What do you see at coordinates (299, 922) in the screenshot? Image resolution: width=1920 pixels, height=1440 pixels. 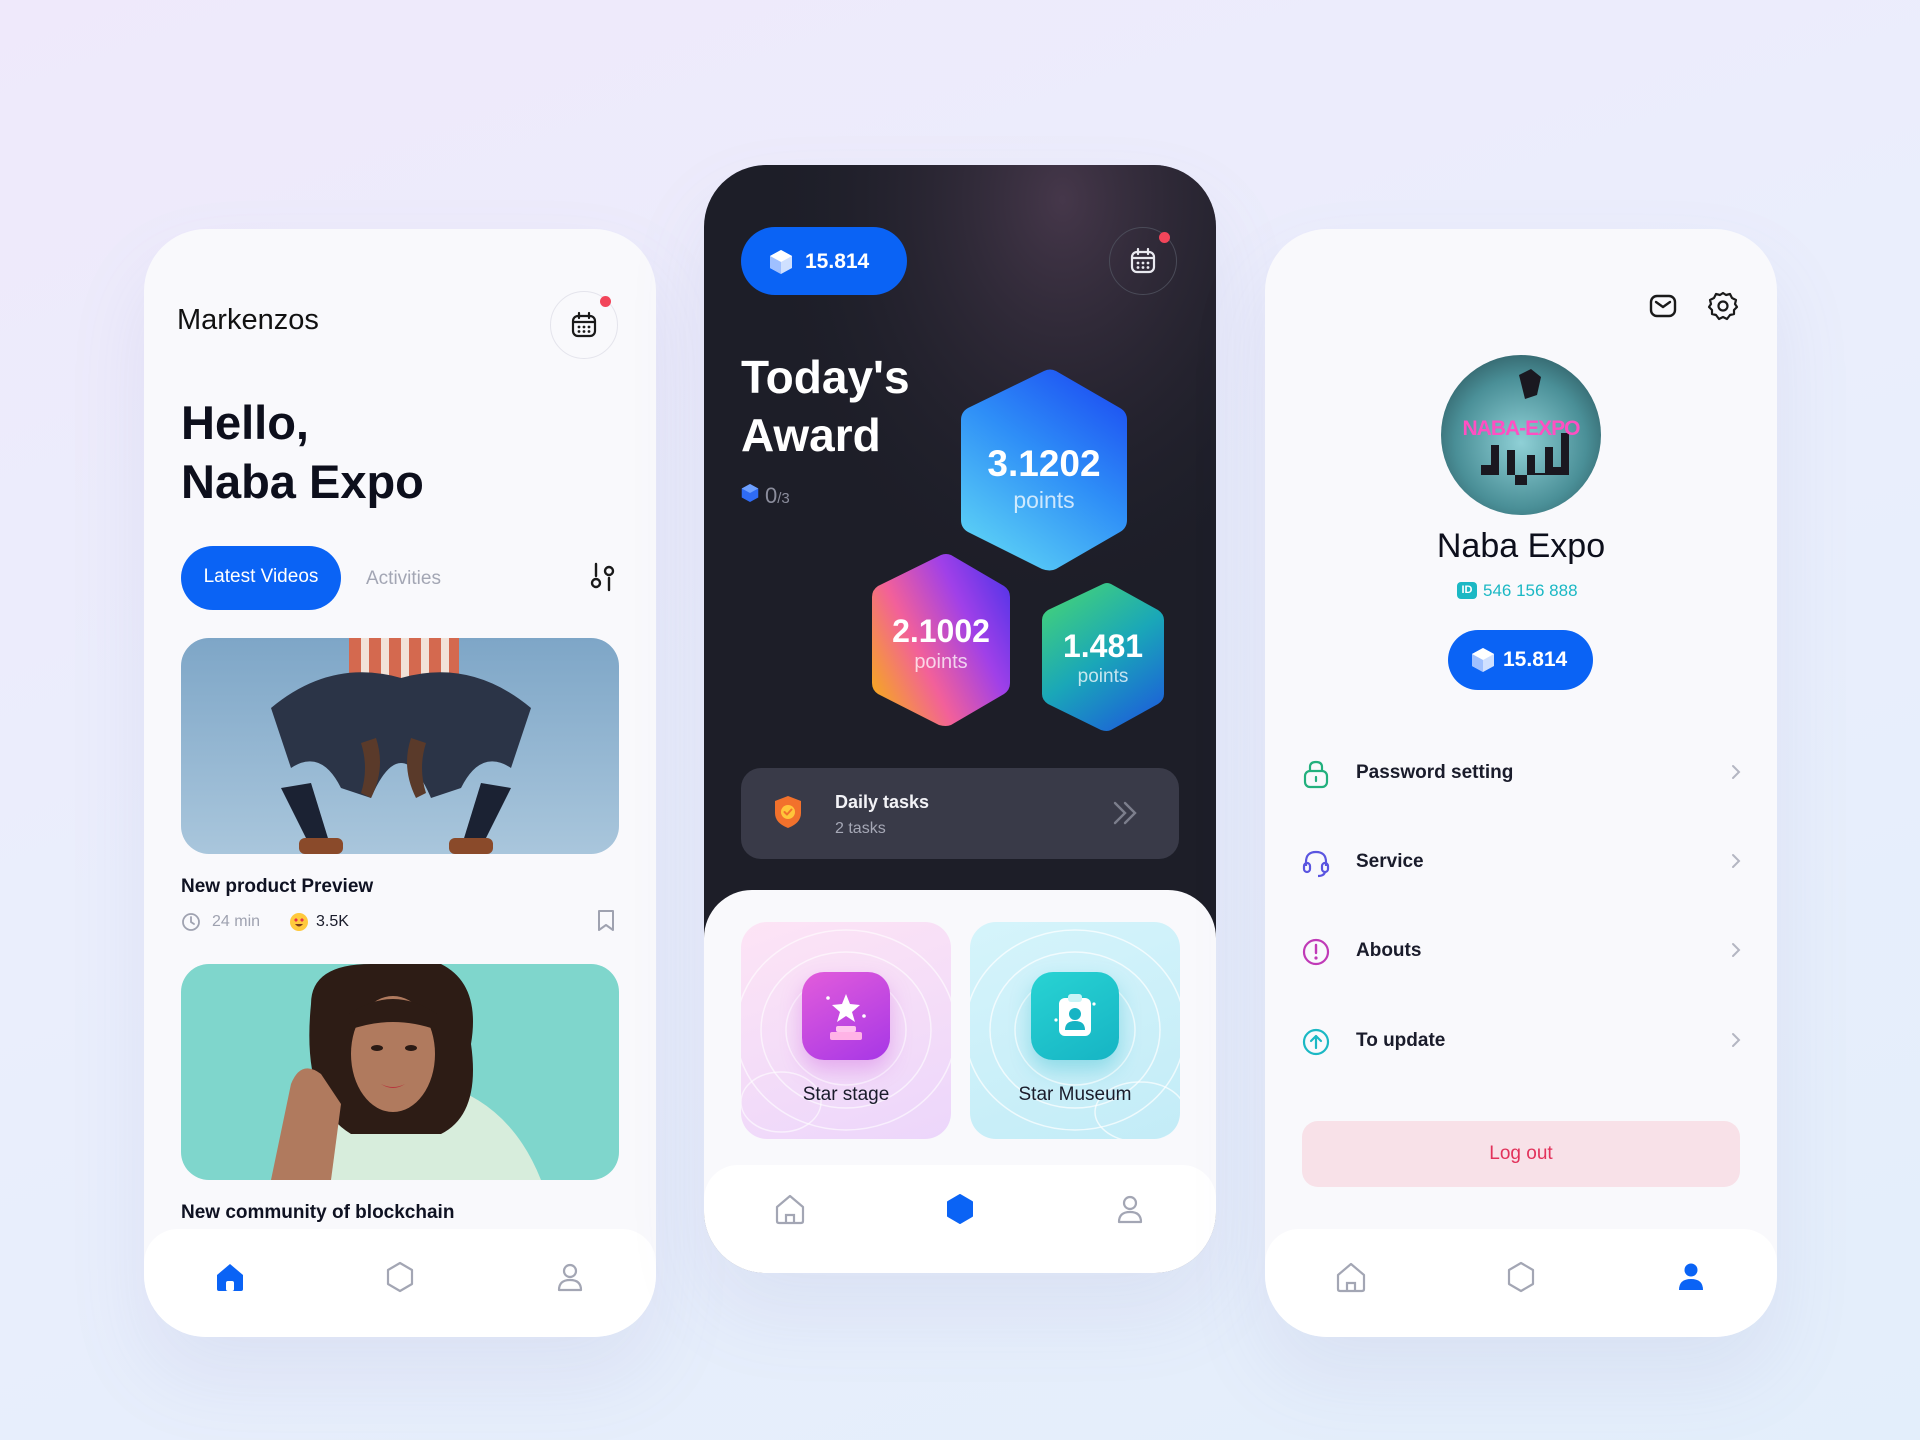 I see `heart-eyes-emoji-icon` at bounding box center [299, 922].